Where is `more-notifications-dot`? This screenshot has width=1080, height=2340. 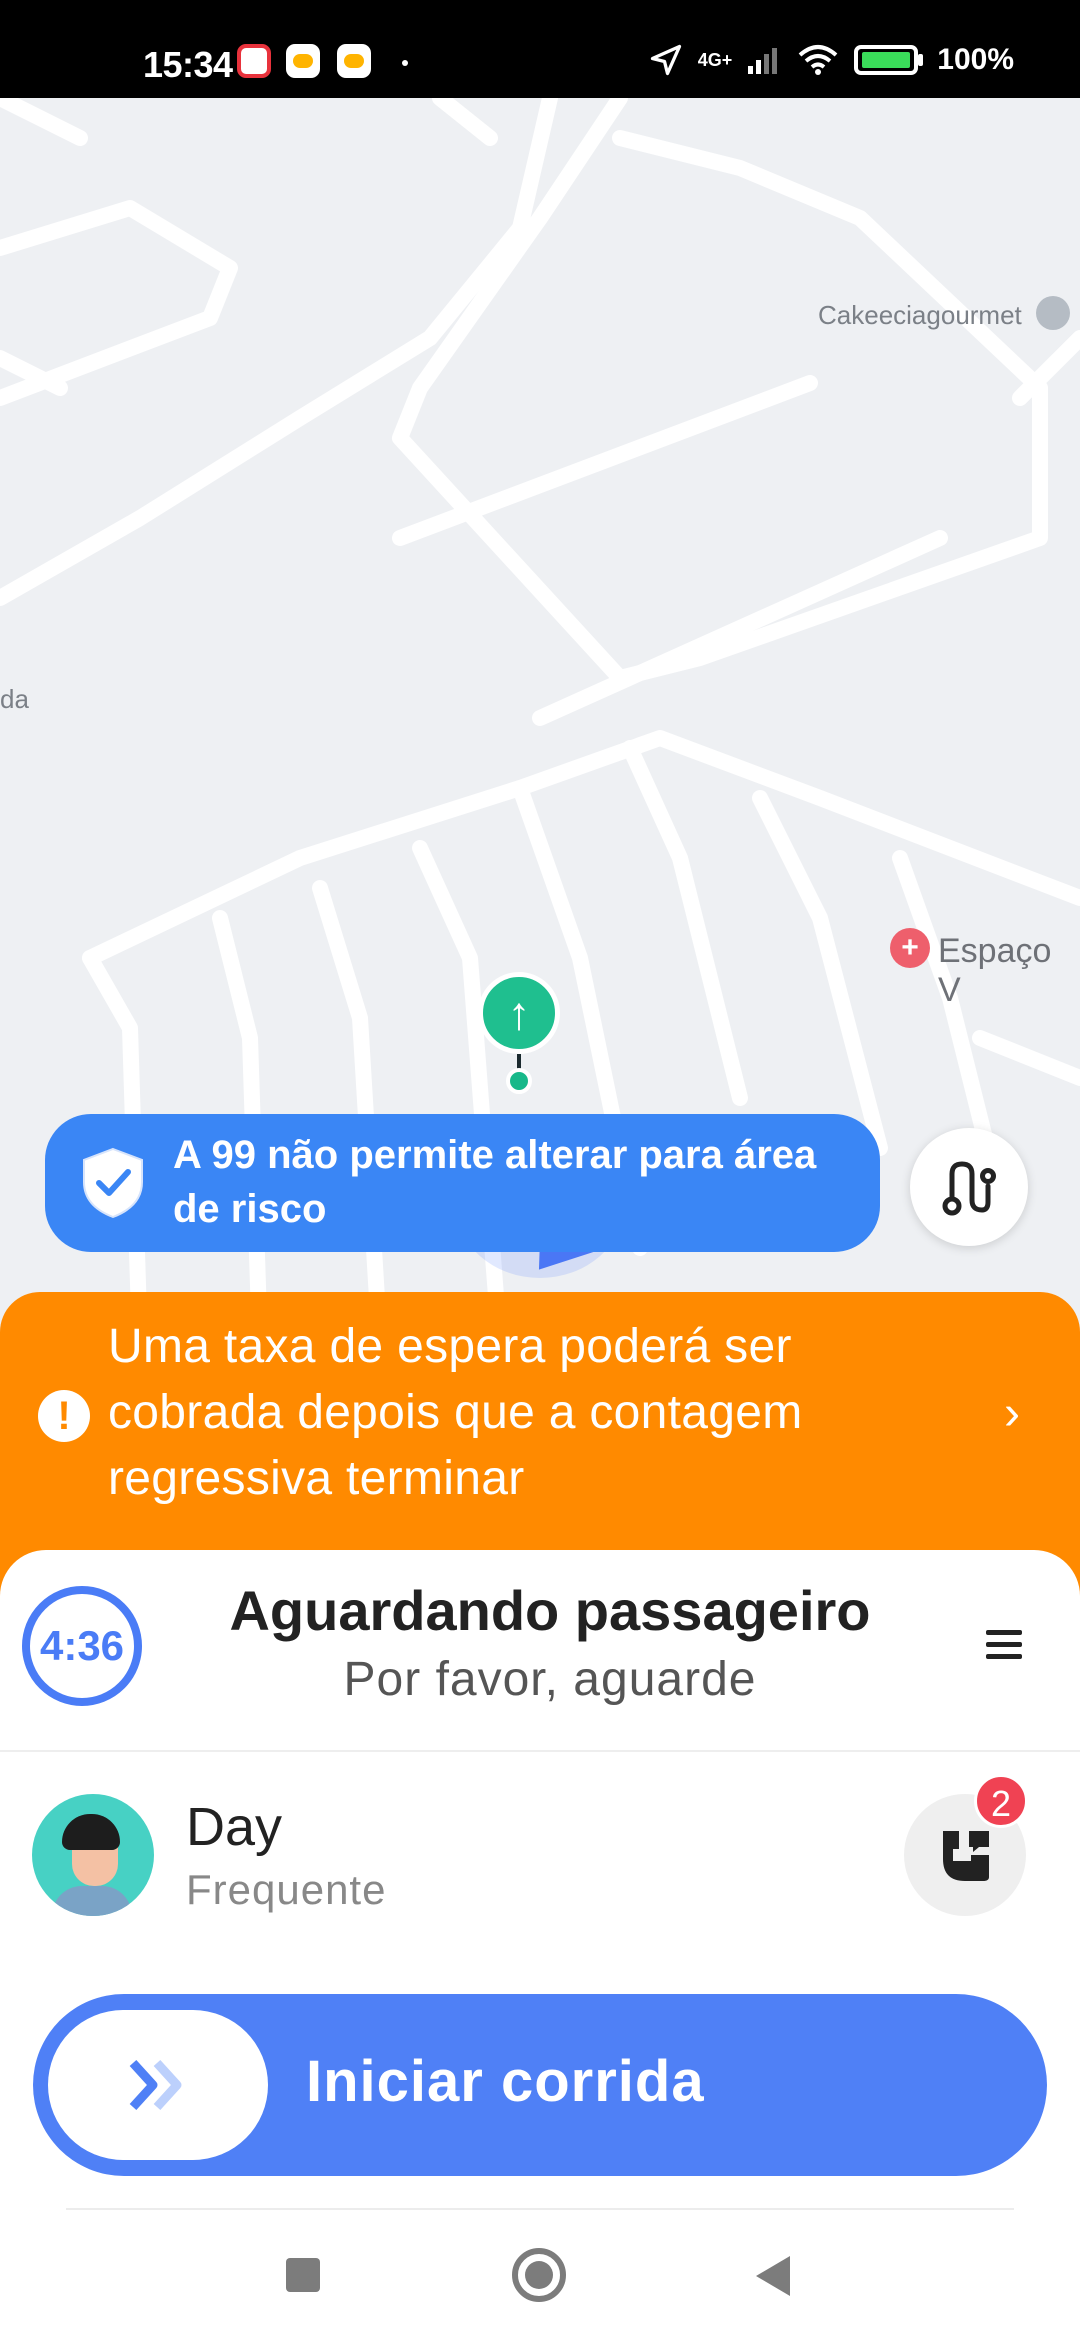 more-notifications-dot is located at coordinates (405, 63).